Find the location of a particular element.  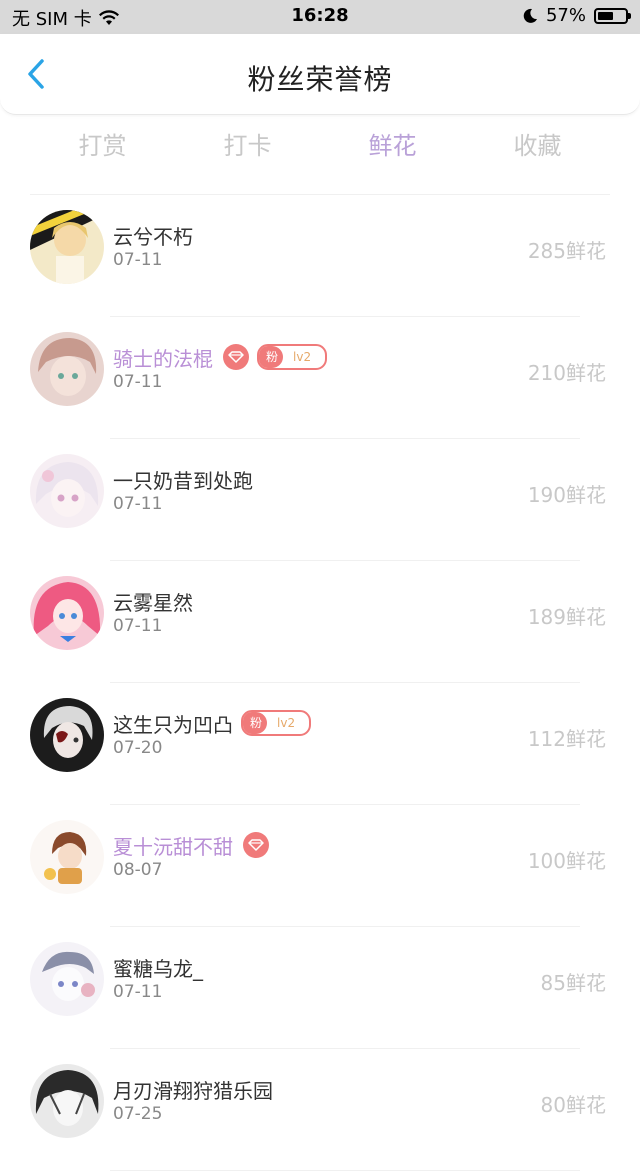

name-row: 云兮不朽 is located at coordinates (153, 235).